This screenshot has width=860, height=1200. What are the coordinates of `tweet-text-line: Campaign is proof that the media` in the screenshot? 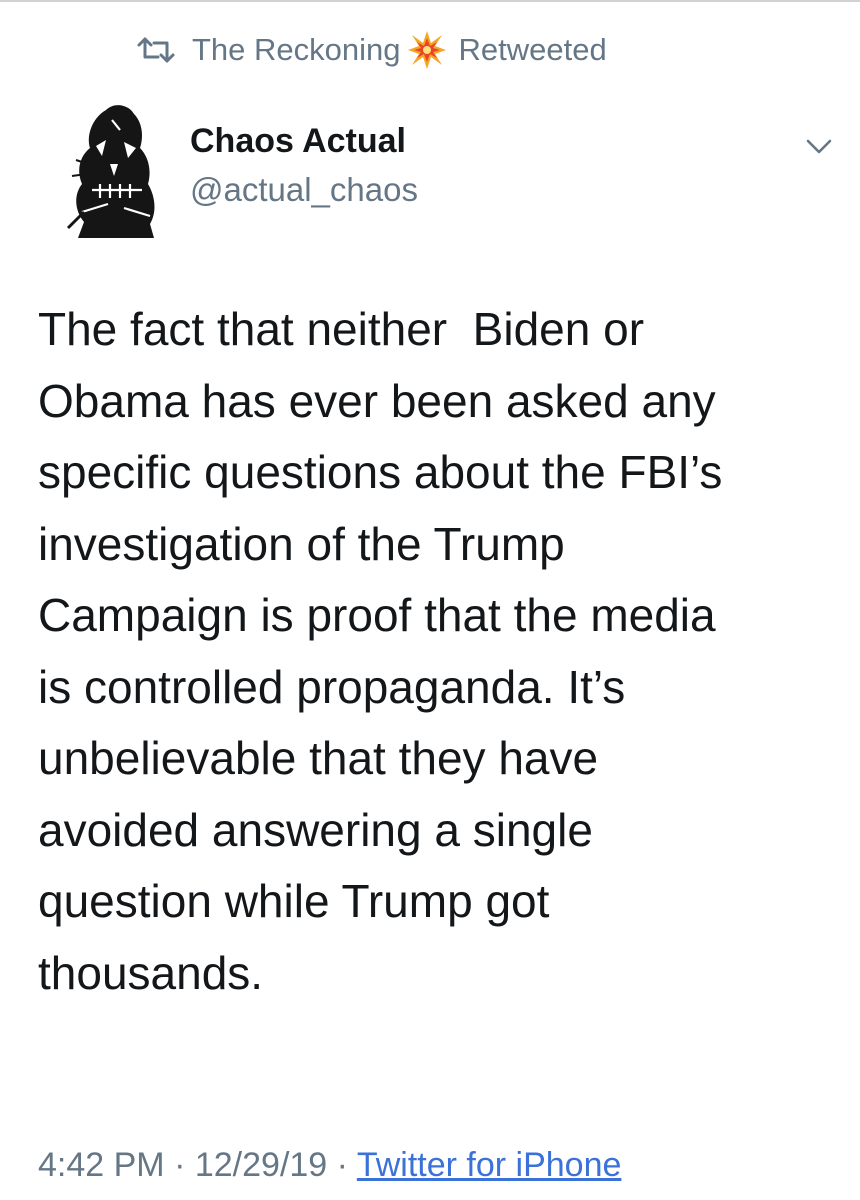 It's located at (377, 615).